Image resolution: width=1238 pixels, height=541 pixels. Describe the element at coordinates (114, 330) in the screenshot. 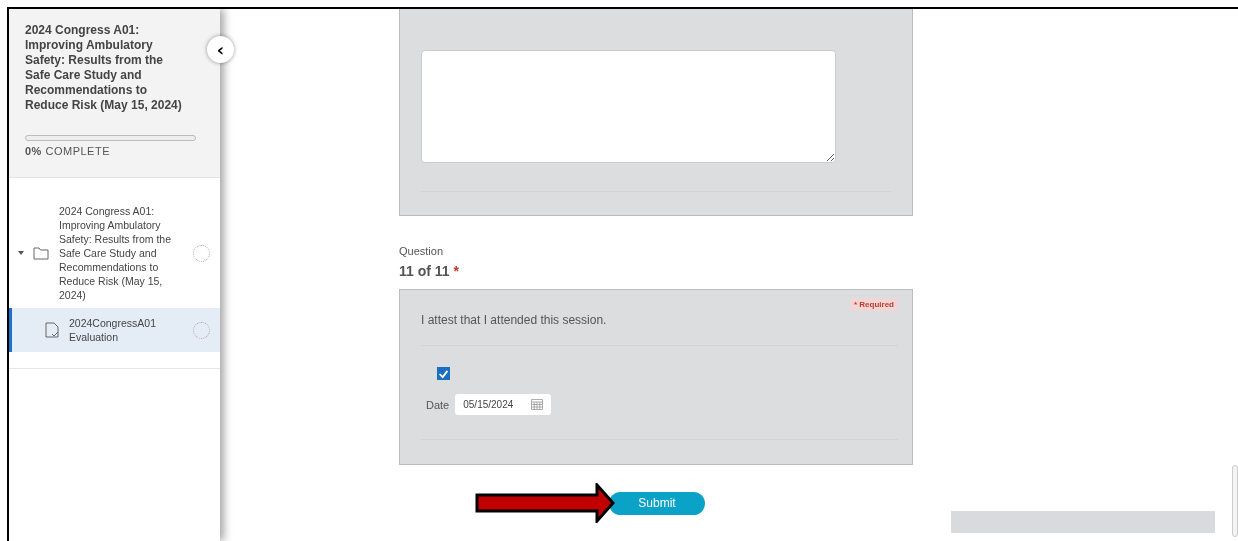

I see `tree-item: 2024CongressA01 Evaluation` at that location.